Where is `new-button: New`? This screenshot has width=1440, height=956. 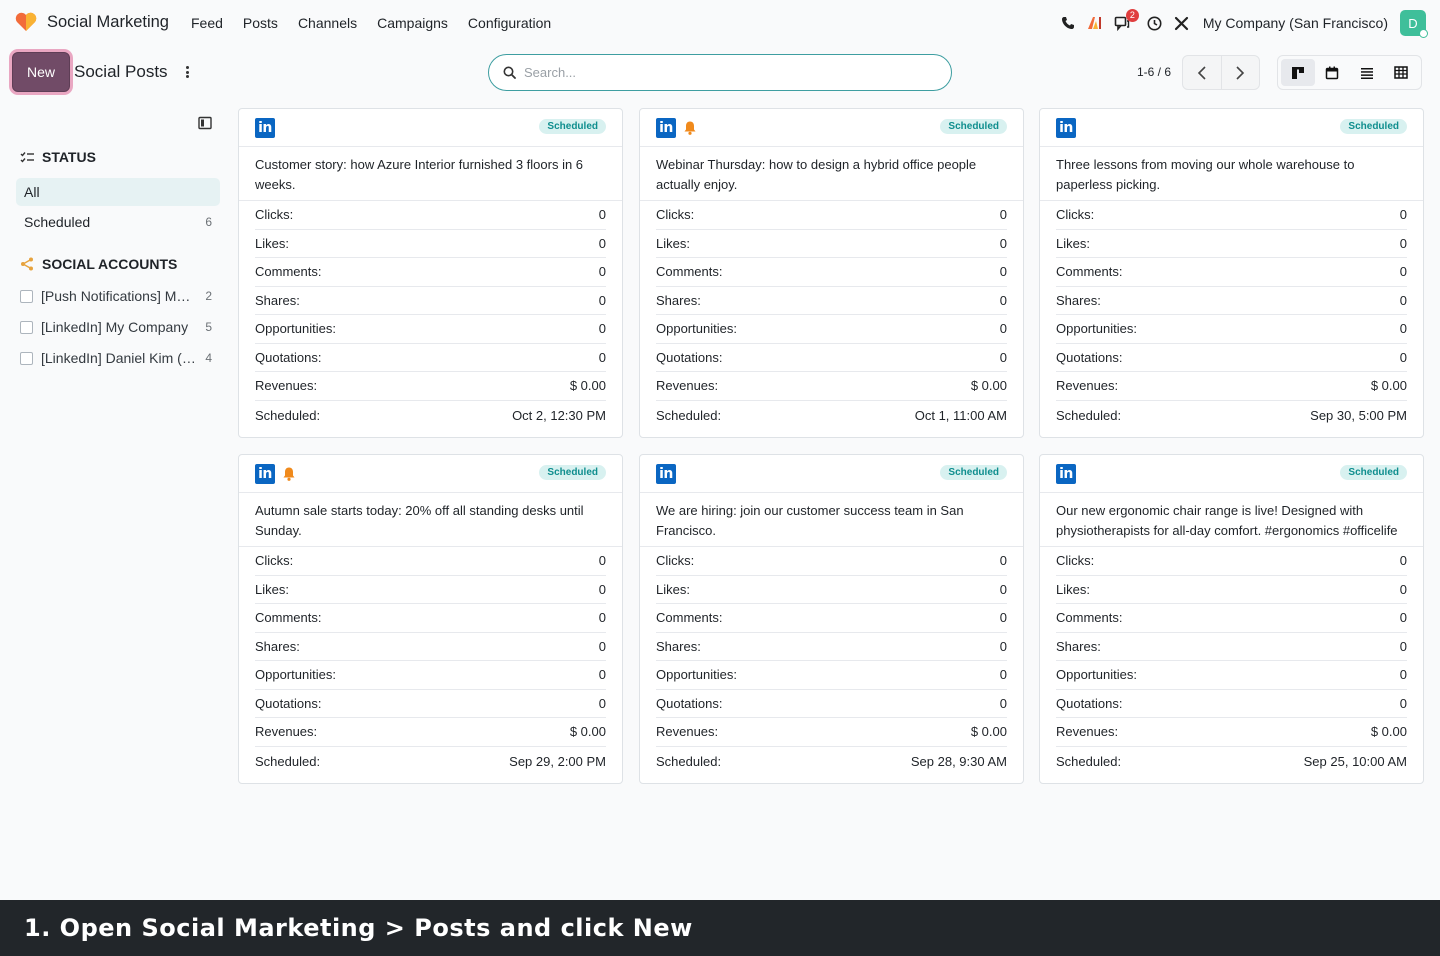 new-button: New is located at coordinates (41, 72).